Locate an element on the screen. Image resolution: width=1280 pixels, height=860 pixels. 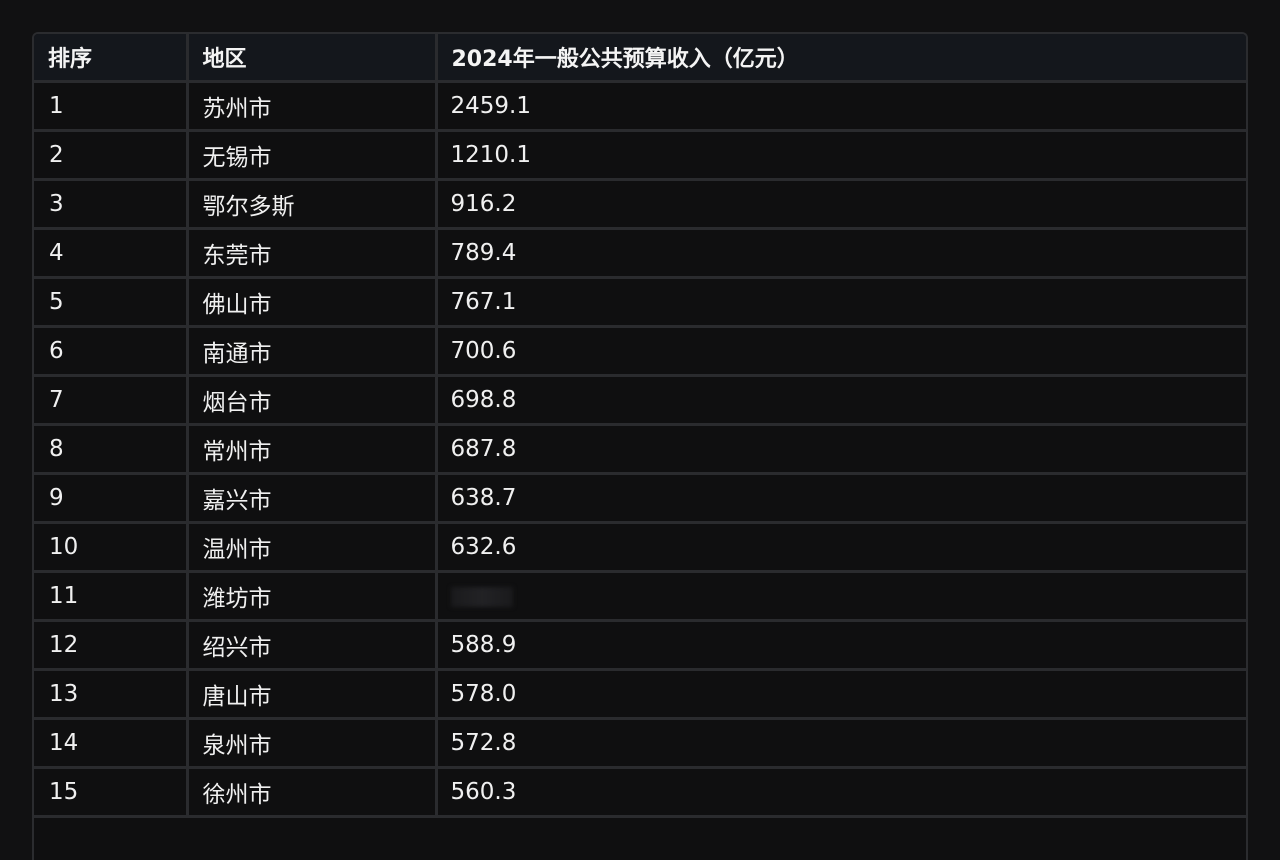
revenue-cell: 2459.1 is located at coordinates (840, 106).